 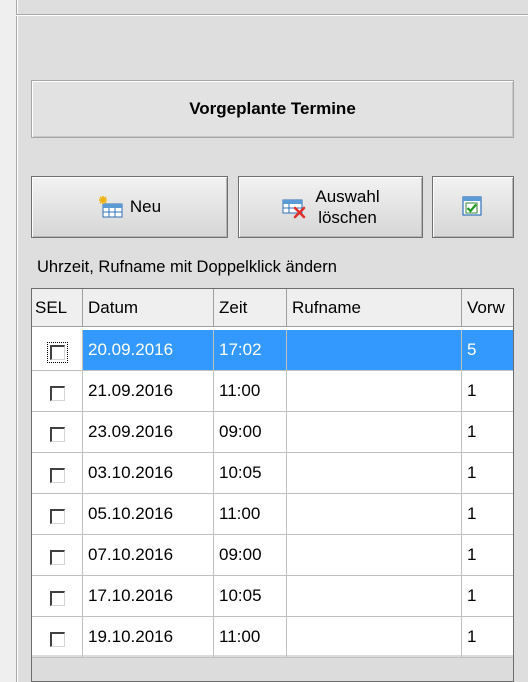 I want to click on table-row: 23.09.2016 09:00 1, so click(x=272, y=432).